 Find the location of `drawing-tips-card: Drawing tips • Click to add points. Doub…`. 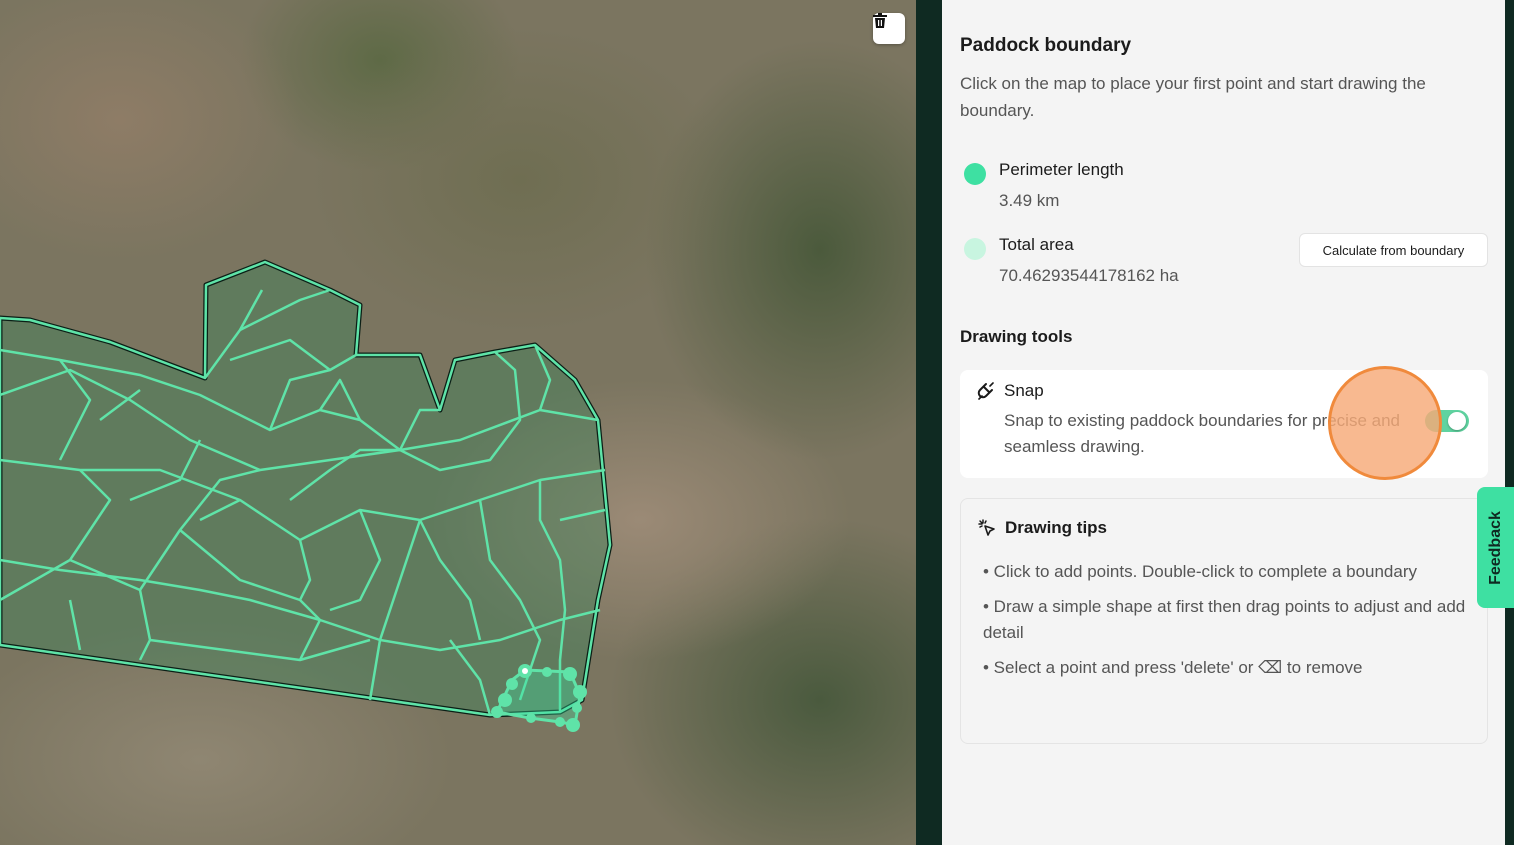

drawing-tips-card: Drawing tips • Click to add points. Doub… is located at coordinates (1224, 621).